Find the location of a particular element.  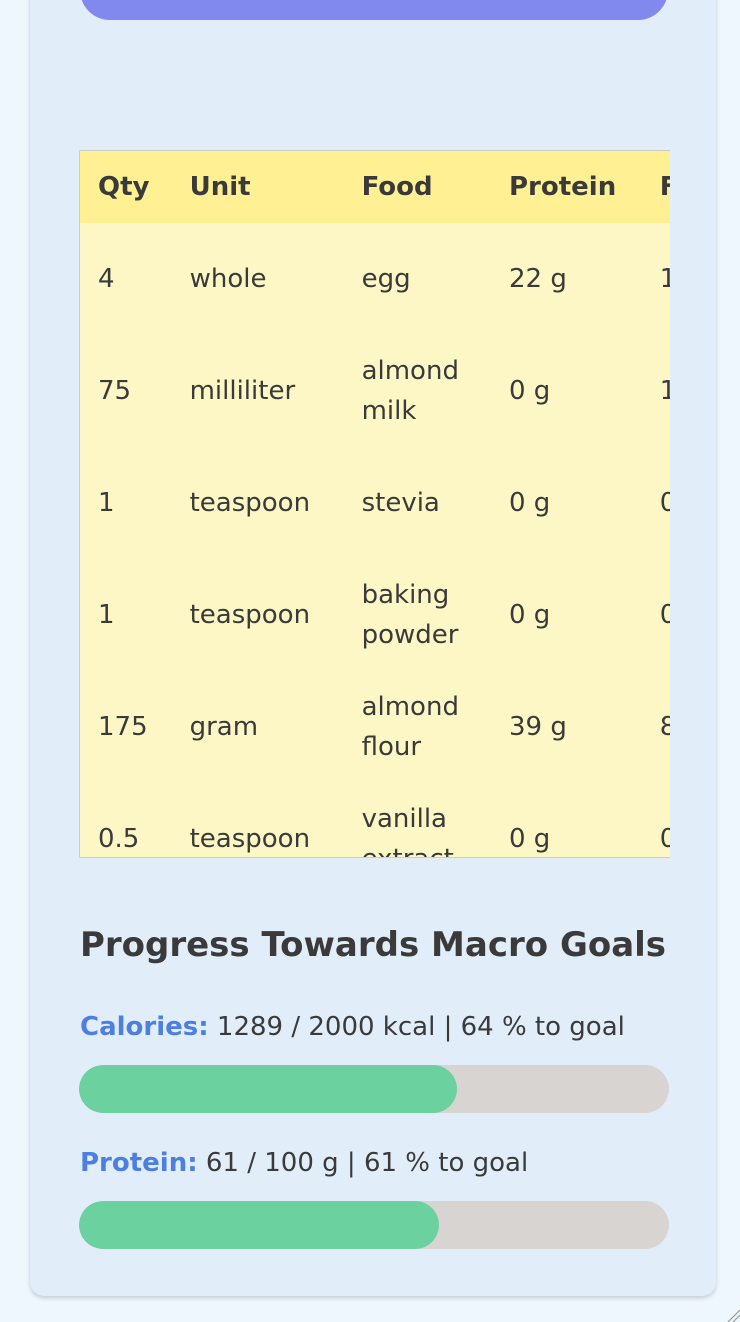

cell-food: vanilla extract is located at coordinates (407, 830).